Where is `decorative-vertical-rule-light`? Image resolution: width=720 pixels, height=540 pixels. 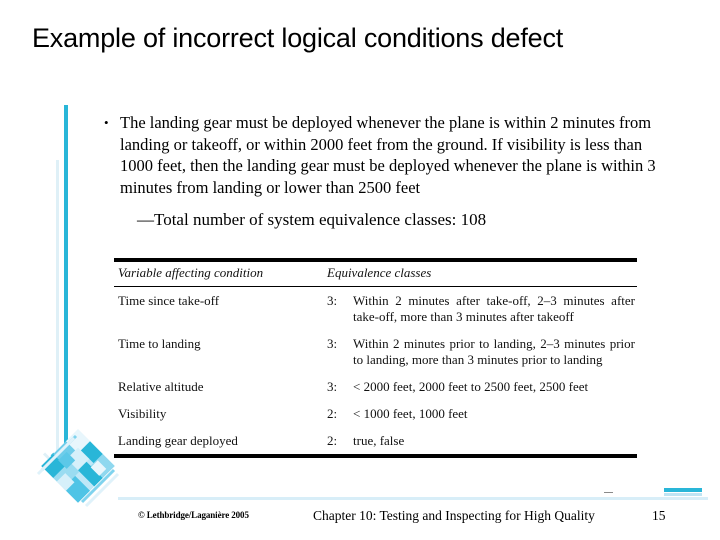 decorative-vertical-rule-light is located at coordinates (57, 310).